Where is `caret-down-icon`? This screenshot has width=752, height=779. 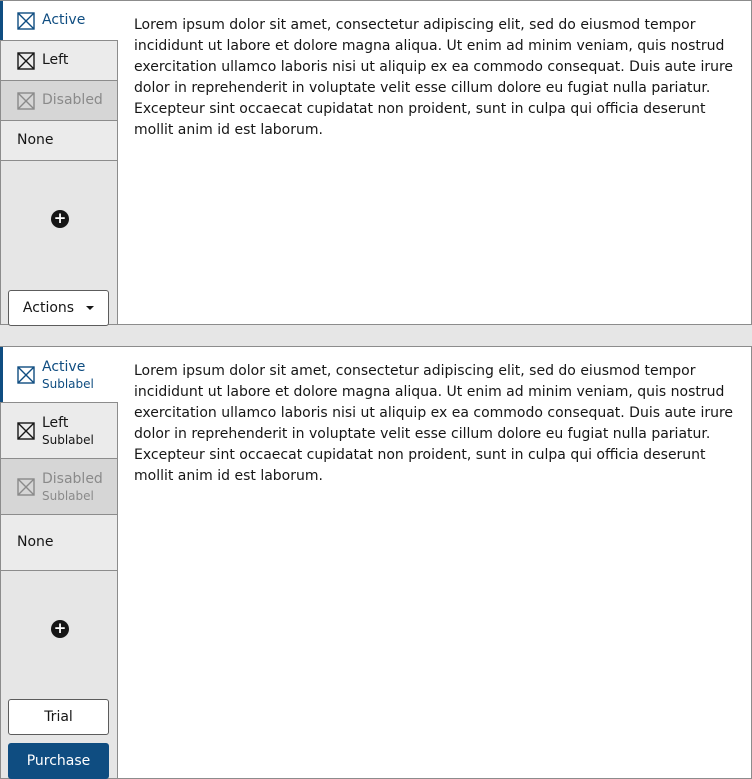
caret-down-icon is located at coordinates (90, 308).